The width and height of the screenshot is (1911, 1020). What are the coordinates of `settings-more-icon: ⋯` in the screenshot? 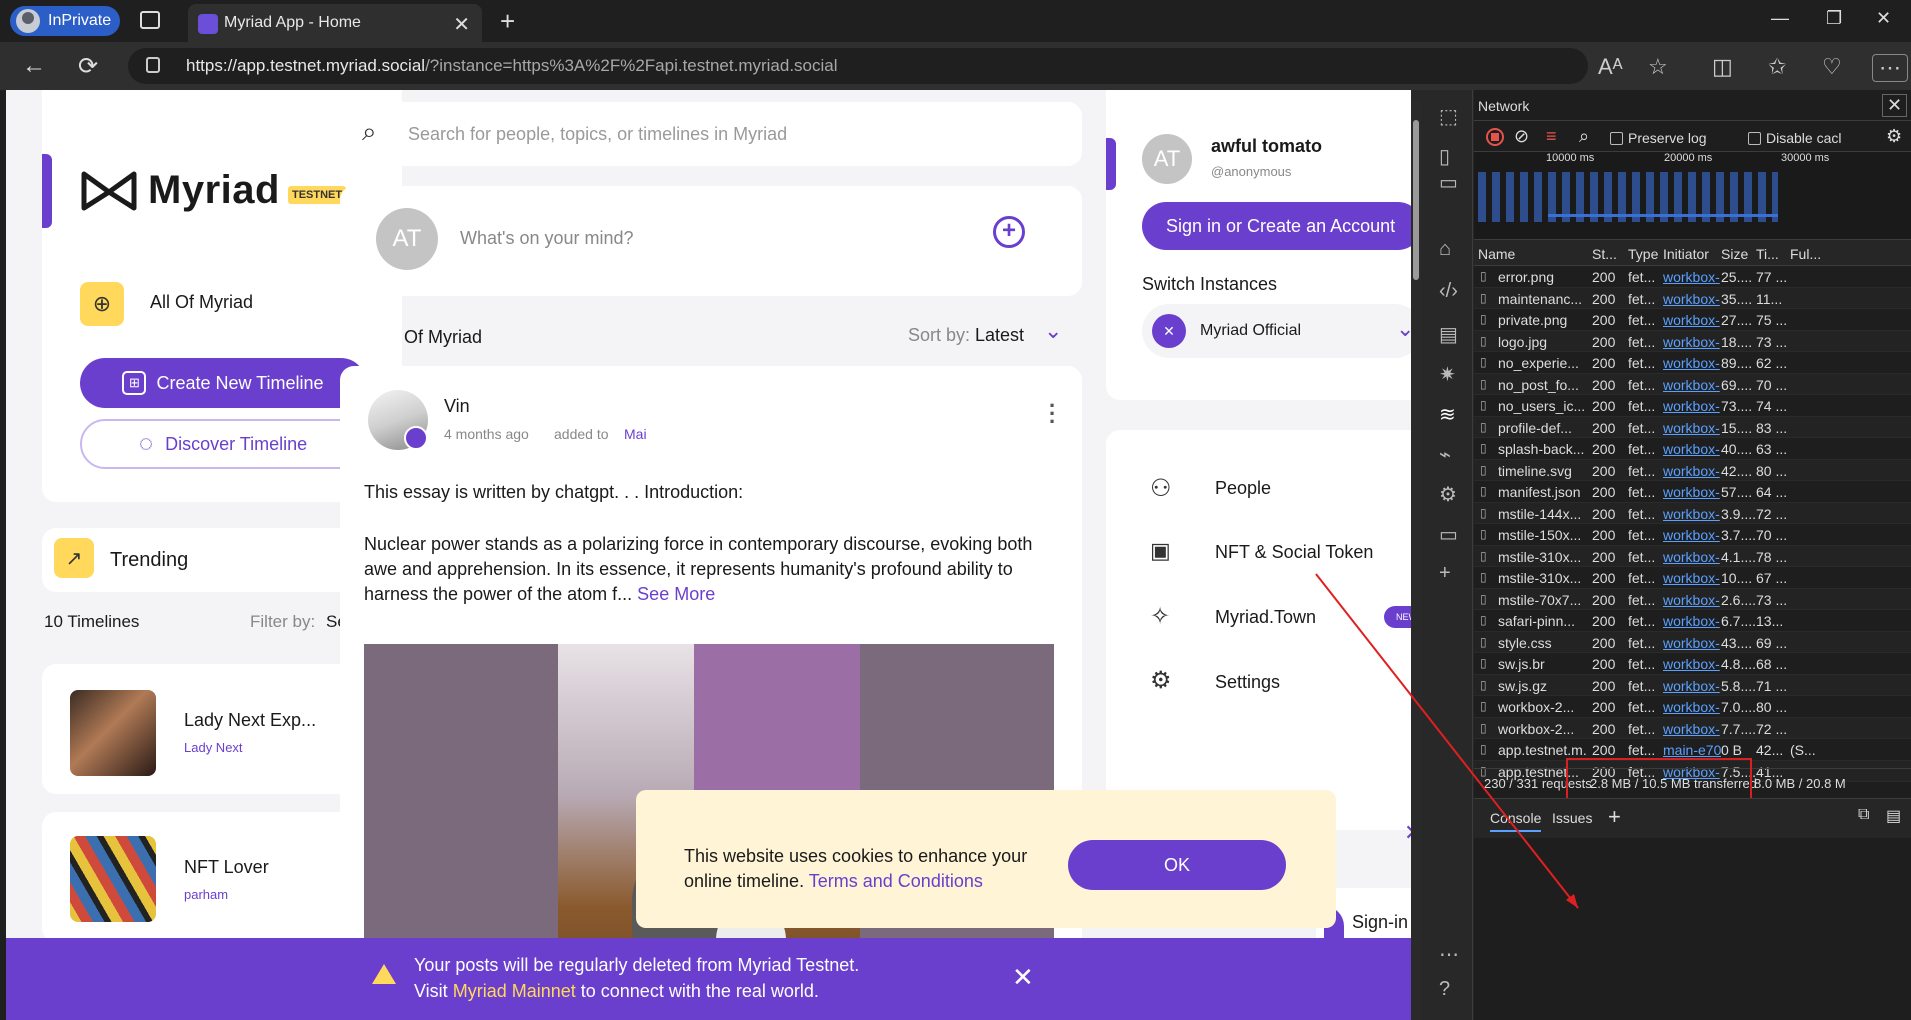 It's located at (1890, 68).